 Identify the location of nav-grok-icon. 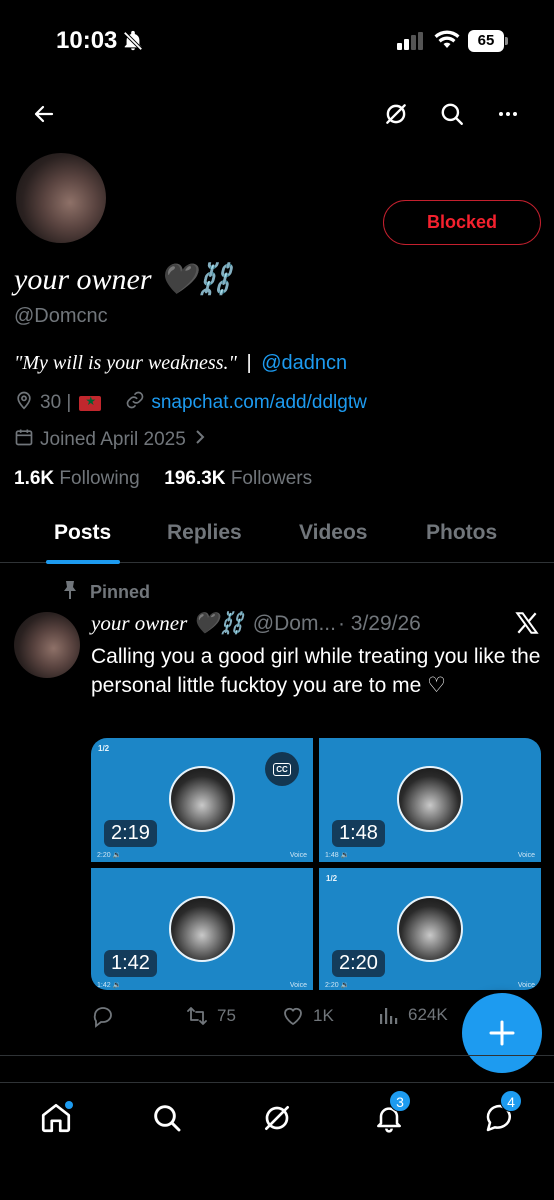
(277, 1118).